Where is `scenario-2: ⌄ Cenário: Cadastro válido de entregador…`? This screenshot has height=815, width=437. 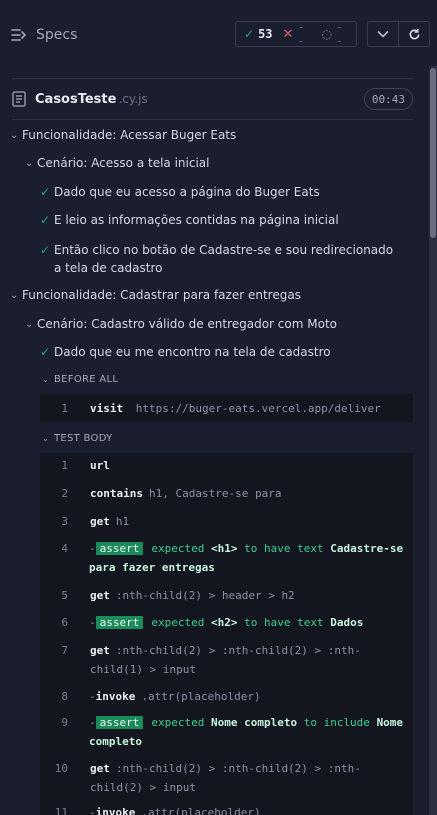
scenario-2: ⌄ Cenário: Cadastro válido de entregador… is located at coordinates (181, 324).